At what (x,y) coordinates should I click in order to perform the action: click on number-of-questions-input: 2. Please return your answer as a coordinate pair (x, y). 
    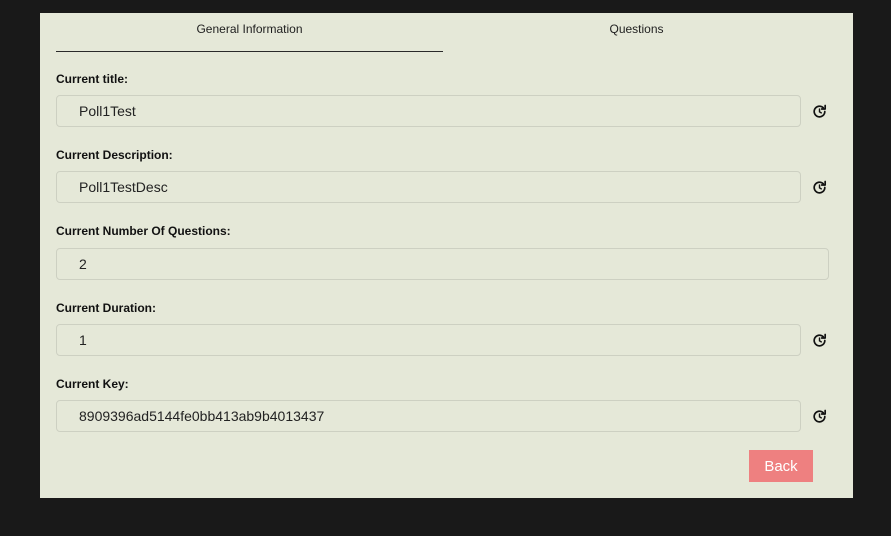
    Looking at the image, I should click on (442, 264).